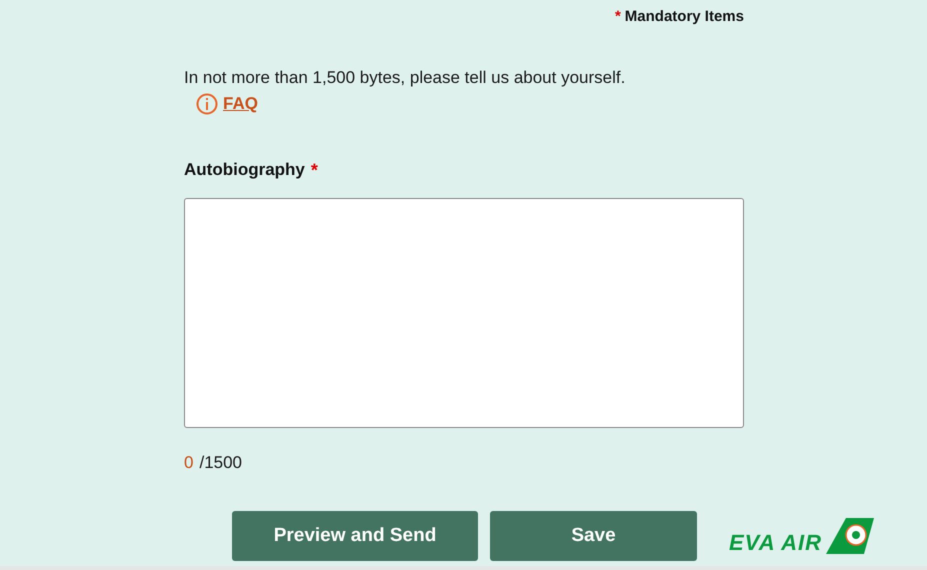  I want to click on intro-text: In not more than 1,500 bytes, please tell us about yourself., so click(405, 78).